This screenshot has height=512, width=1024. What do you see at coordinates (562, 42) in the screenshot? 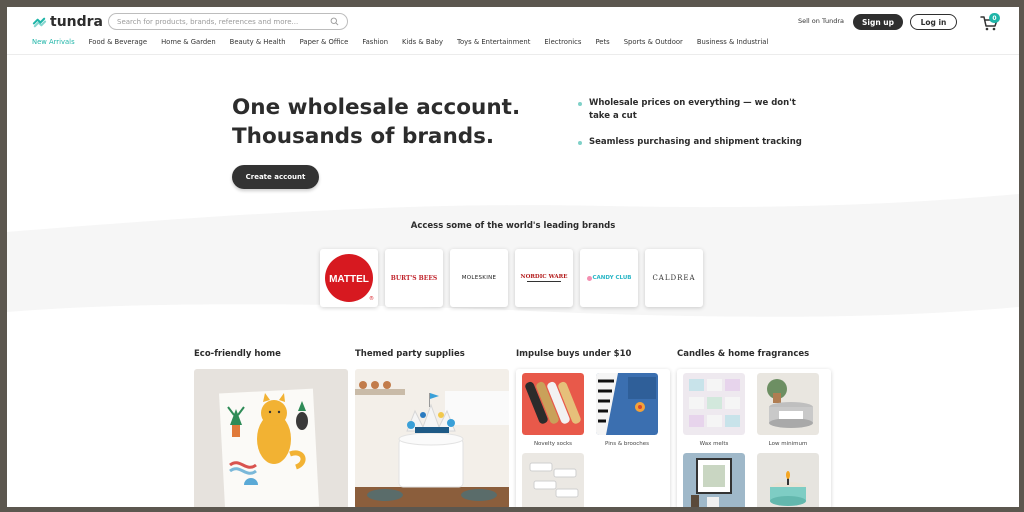
I see `nav-item-electronics: Electronics` at bounding box center [562, 42].